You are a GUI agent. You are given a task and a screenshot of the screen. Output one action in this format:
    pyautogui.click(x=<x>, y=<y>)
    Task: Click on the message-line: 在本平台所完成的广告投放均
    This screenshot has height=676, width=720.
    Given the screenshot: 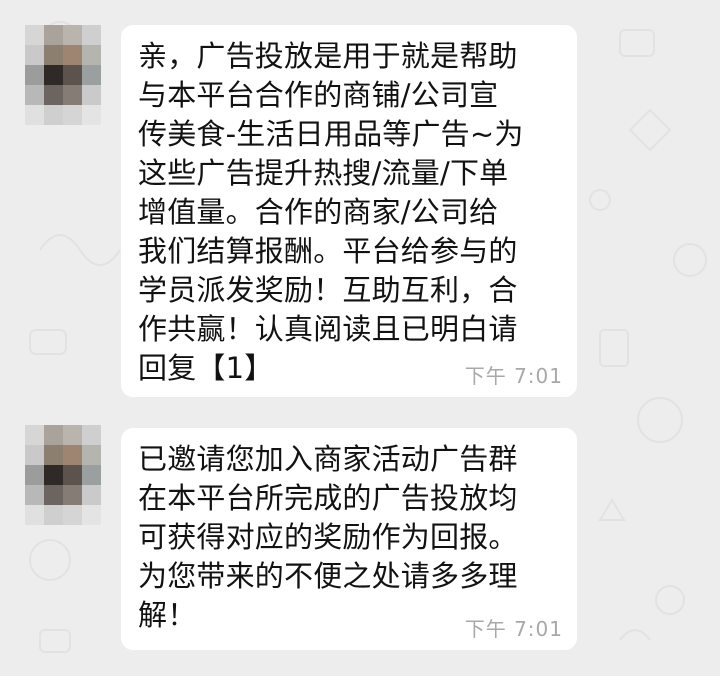 What is the action you would take?
    pyautogui.click(x=328, y=498)
    